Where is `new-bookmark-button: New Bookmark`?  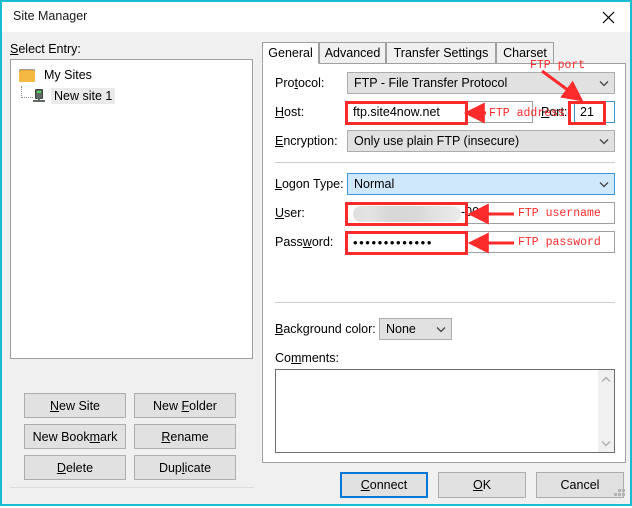
new-bookmark-button: New Bookmark is located at coordinates (75, 436).